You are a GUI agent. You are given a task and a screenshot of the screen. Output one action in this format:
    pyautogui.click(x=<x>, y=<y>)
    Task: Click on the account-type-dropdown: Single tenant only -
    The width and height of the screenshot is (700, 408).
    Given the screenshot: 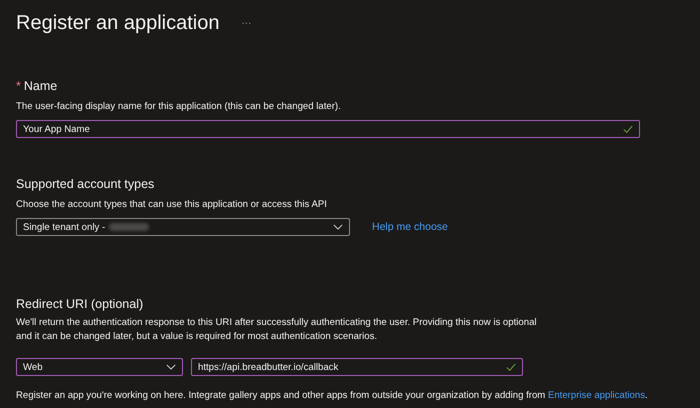 What is the action you would take?
    pyautogui.click(x=183, y=227)
    